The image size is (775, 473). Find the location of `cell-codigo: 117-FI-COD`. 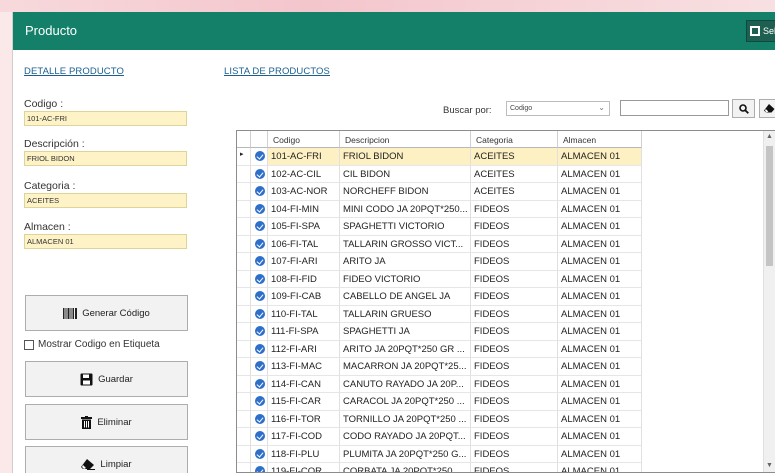

cell-codigo: 117-FI-COD is located at coordinates (304, 437).